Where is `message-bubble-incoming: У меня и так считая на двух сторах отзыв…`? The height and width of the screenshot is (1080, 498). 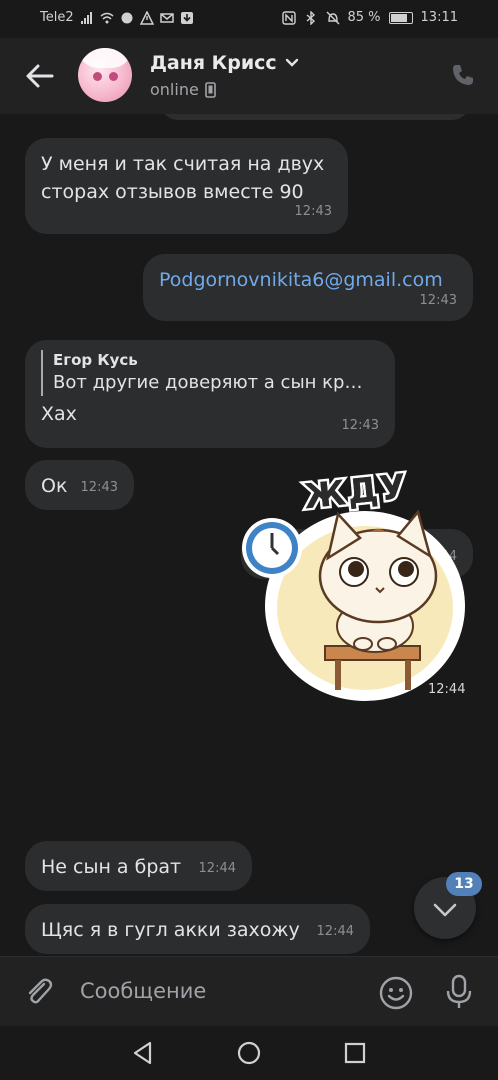 message-bubble-incoming: У меня и так считая на двух сторах отзыв… is located at coordinates (186, 186).